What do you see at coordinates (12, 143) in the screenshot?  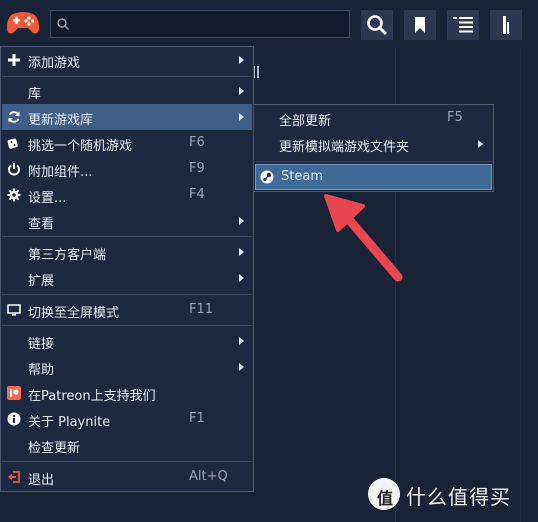 I see `dice-icon` at bounding box center [12, 143].